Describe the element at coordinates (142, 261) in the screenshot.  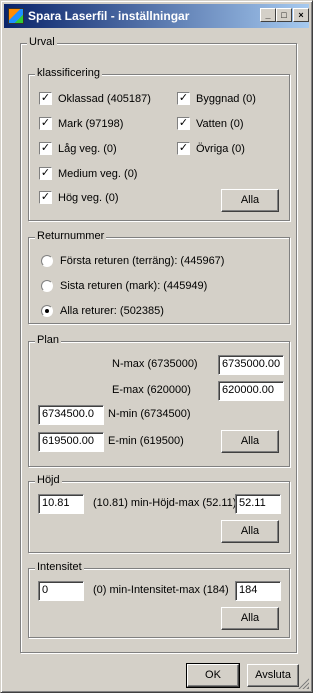
I see `radio-label-forsta-returen: Första returen (terräng): (445967)` at that location.